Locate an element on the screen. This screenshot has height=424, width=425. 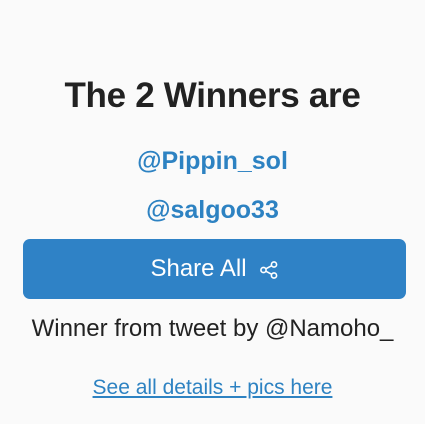
details-link-container: See all details + pics here is located at coordinates (212, 388).